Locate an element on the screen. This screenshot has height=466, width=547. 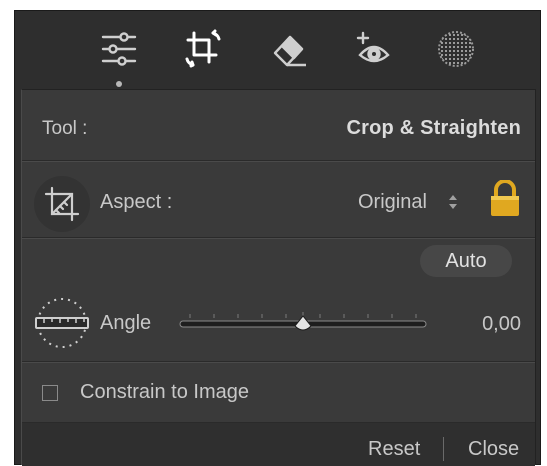
footer-divider is located at coordinates (443, 449).